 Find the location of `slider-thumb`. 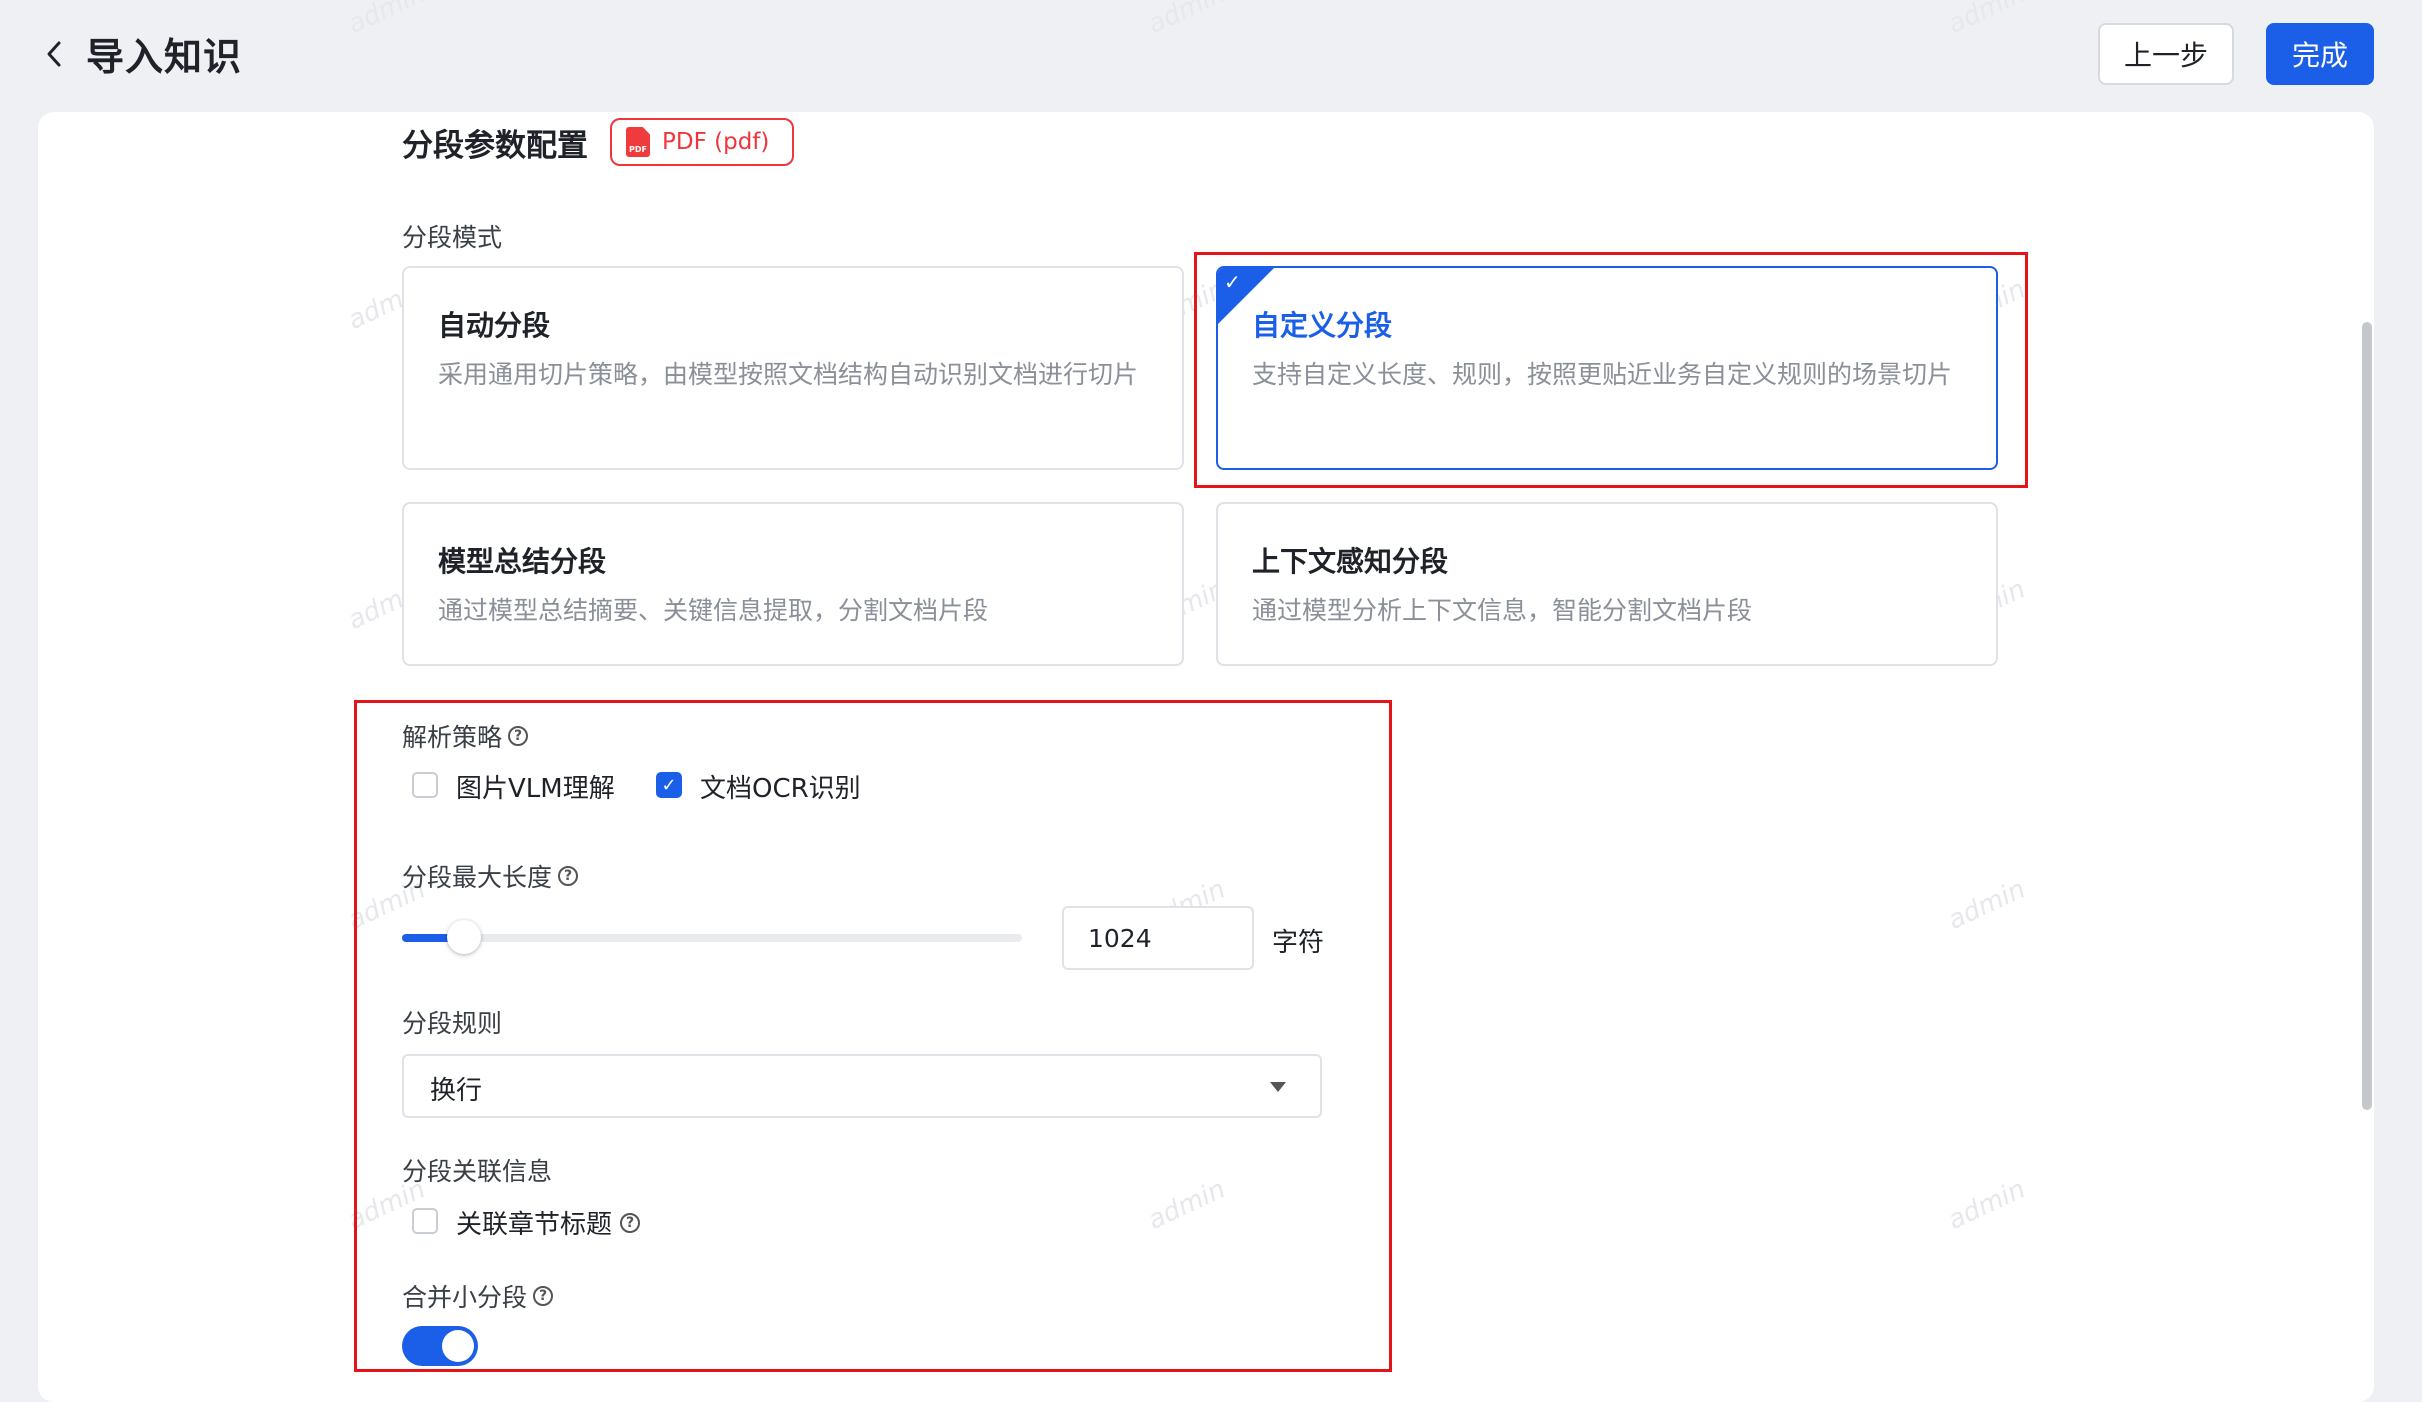

slider-thumb is located at coordinates (464, 937).